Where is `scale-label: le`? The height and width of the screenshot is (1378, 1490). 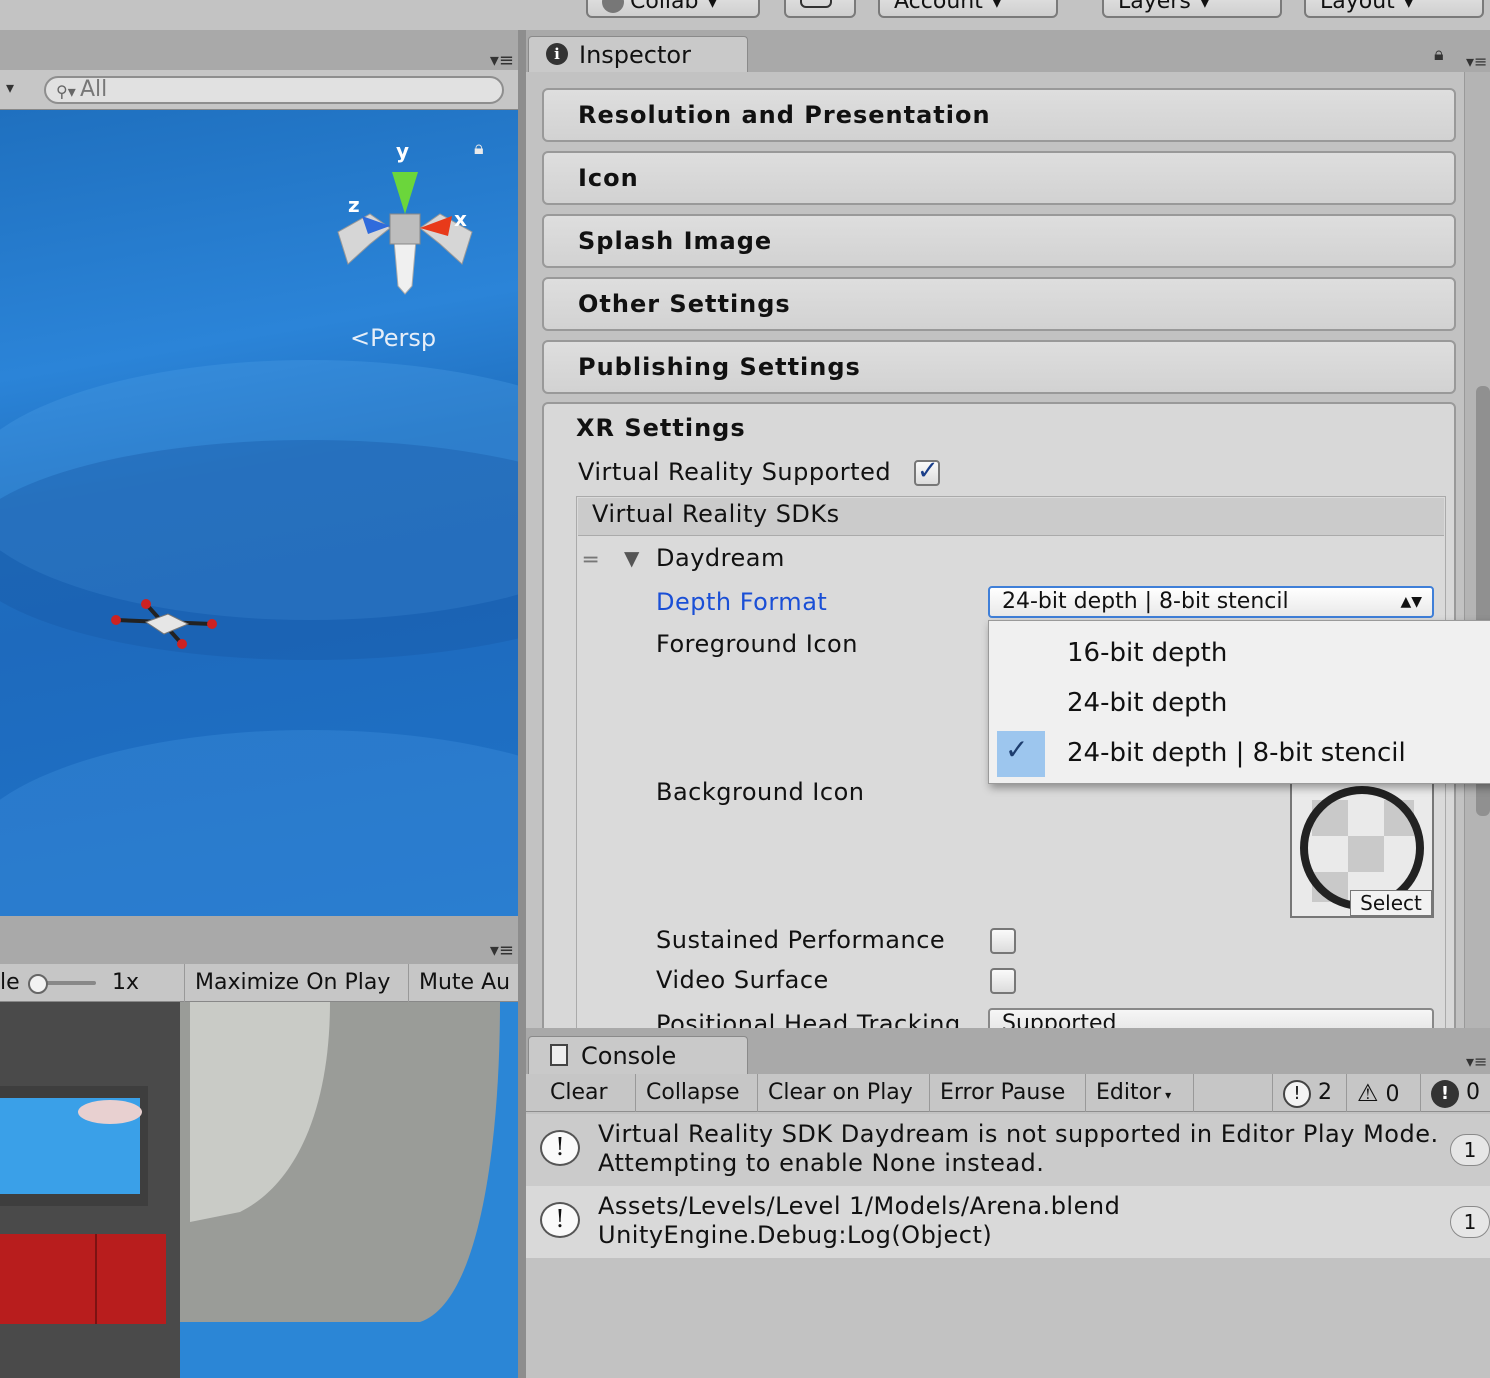
scale-label: le is located at coordinates (10, 982).